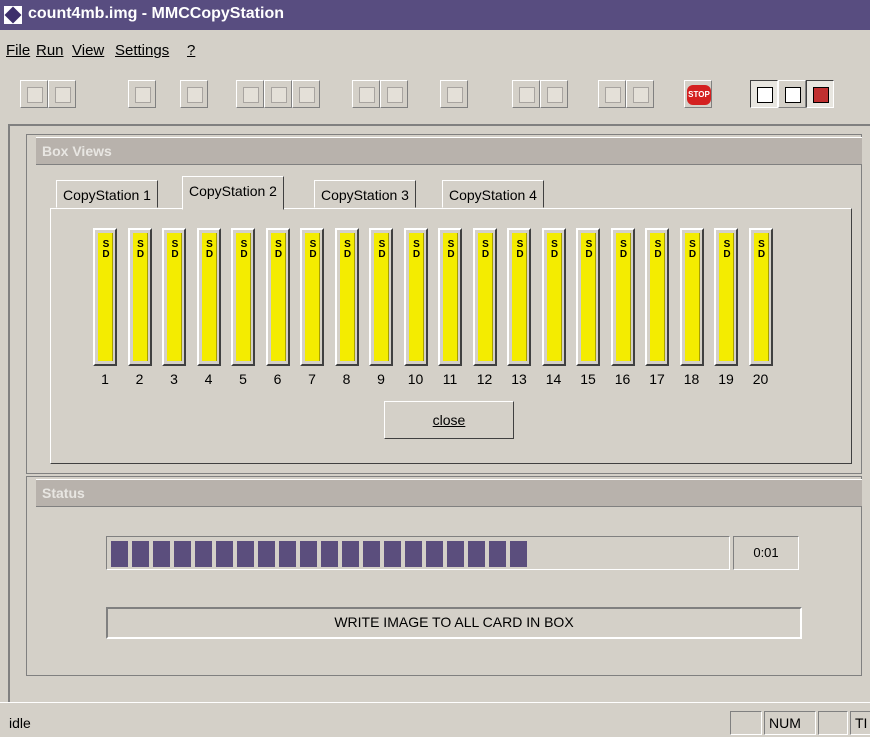  Describe the element at coordinates (450, 297) in the screenshot. I see `card-slot-11: SD` at that location.